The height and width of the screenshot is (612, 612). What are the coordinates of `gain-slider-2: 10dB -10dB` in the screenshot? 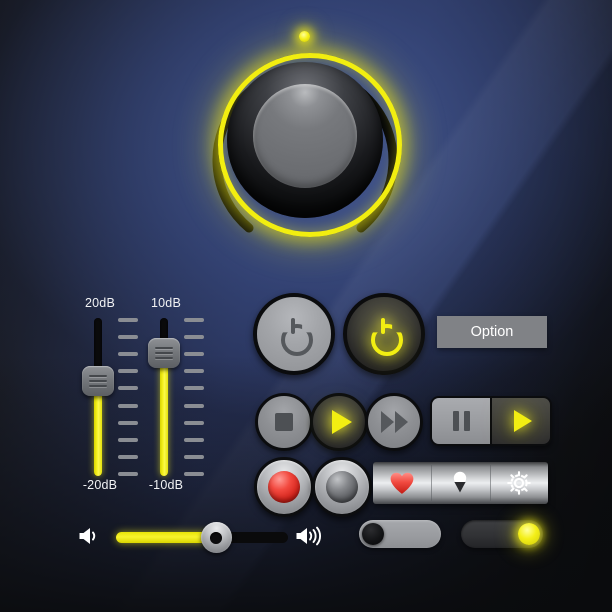 It's located at (171, 396).